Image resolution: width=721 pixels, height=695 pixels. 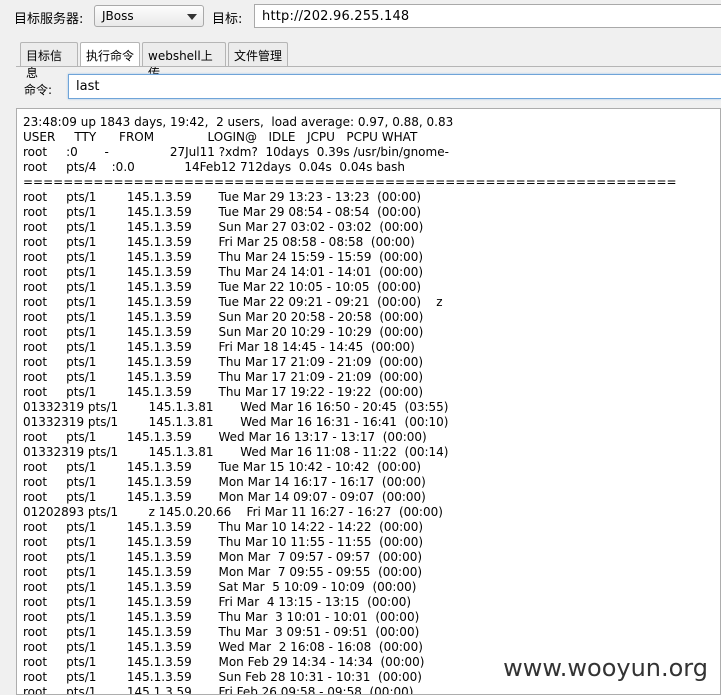 What do you see at coordinates (605, 668) in the screenshot?
I see `watermark: www.wooyun.org` at bounding box center [605, 668].